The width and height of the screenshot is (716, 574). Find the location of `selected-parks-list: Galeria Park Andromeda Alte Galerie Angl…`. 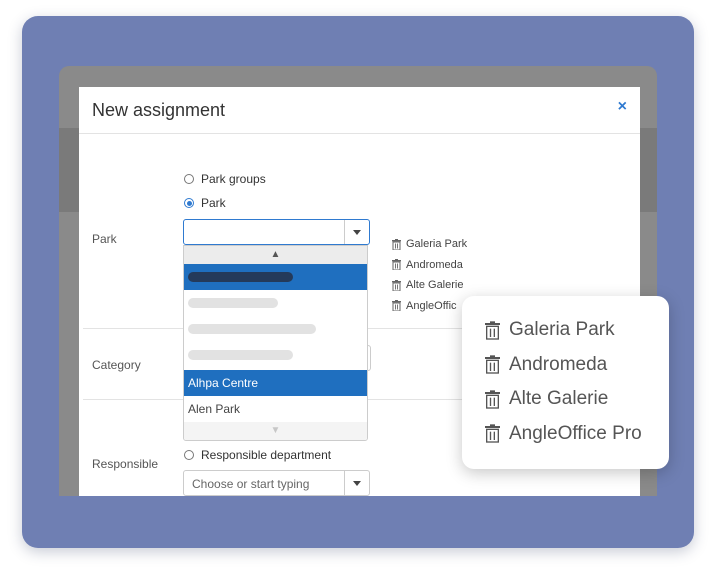

selected-parks-list: Galeria Park Andromeda Alte Galerie Angl… is located at coordinates (432, 275).